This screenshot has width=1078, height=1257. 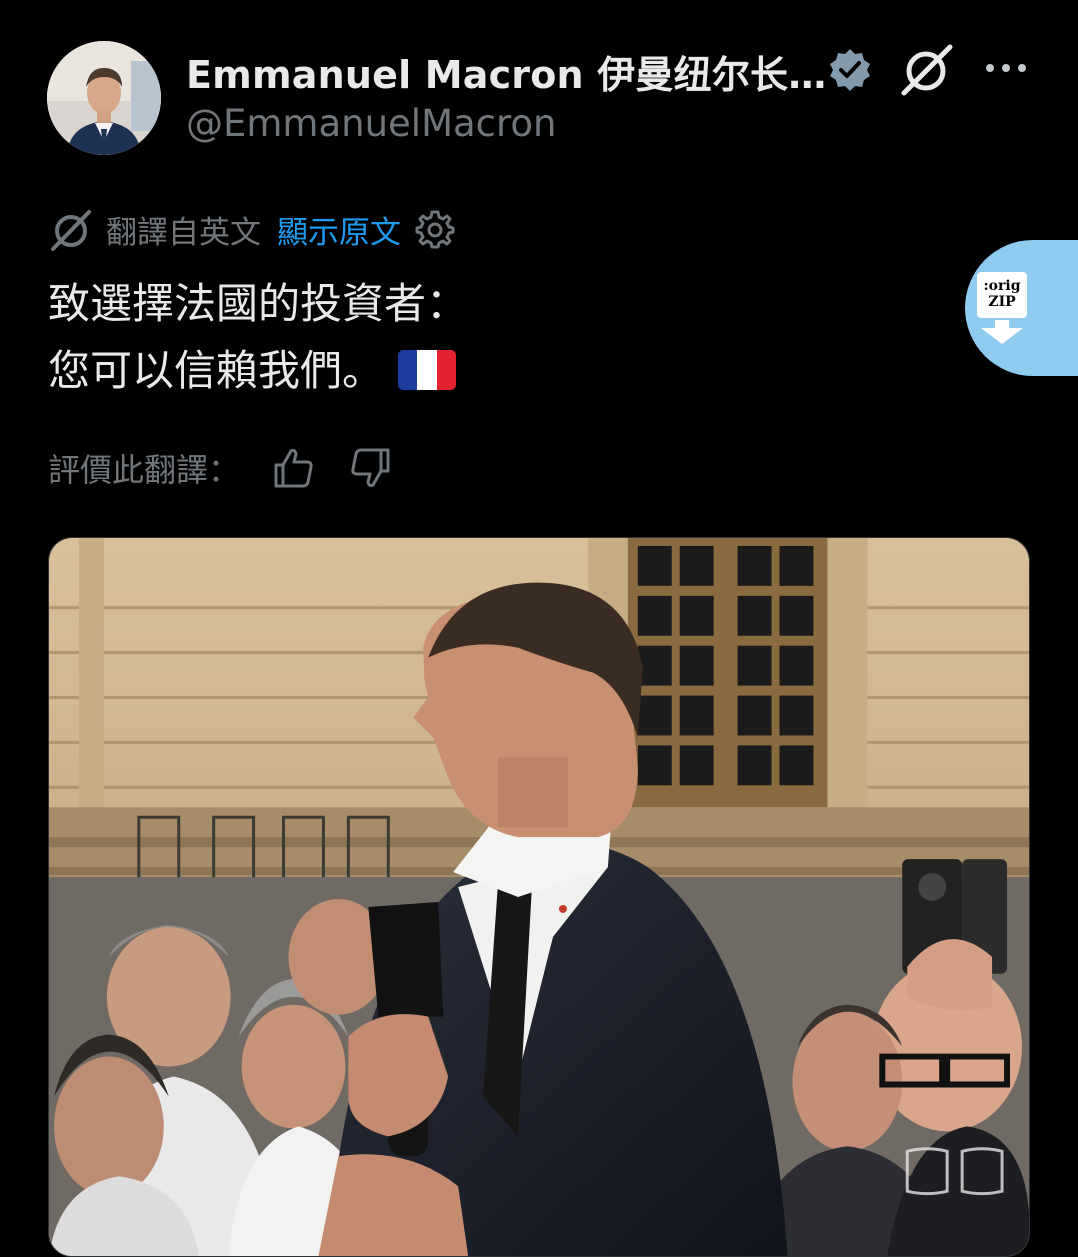 I want to click on grok-icon, so click(x=927, y=70).